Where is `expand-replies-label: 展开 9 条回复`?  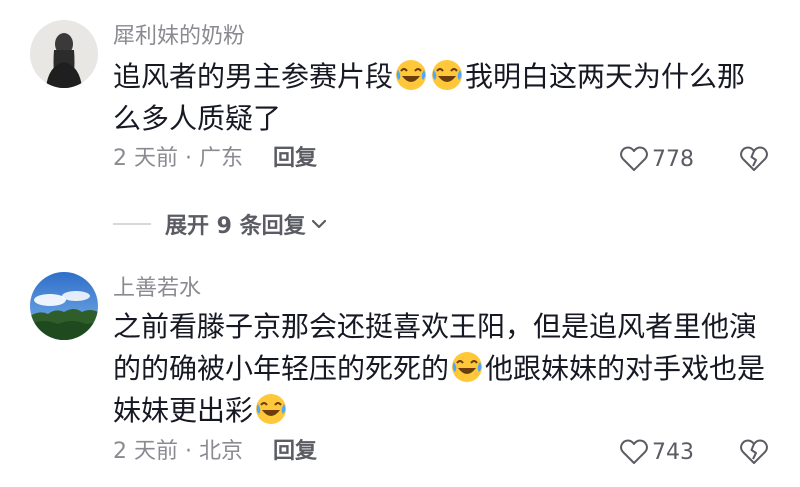 expand-replies-label: 展开 9 条回复 is located at coordinates (235, 226).